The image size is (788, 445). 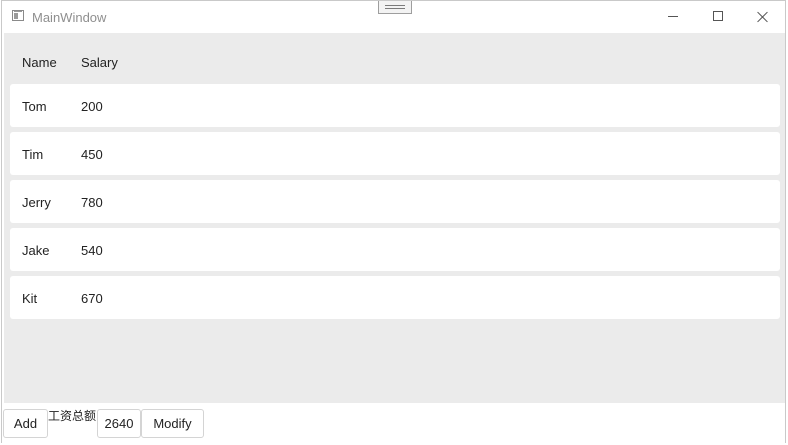 I want to click on close-button, so click(x=762, y=17).